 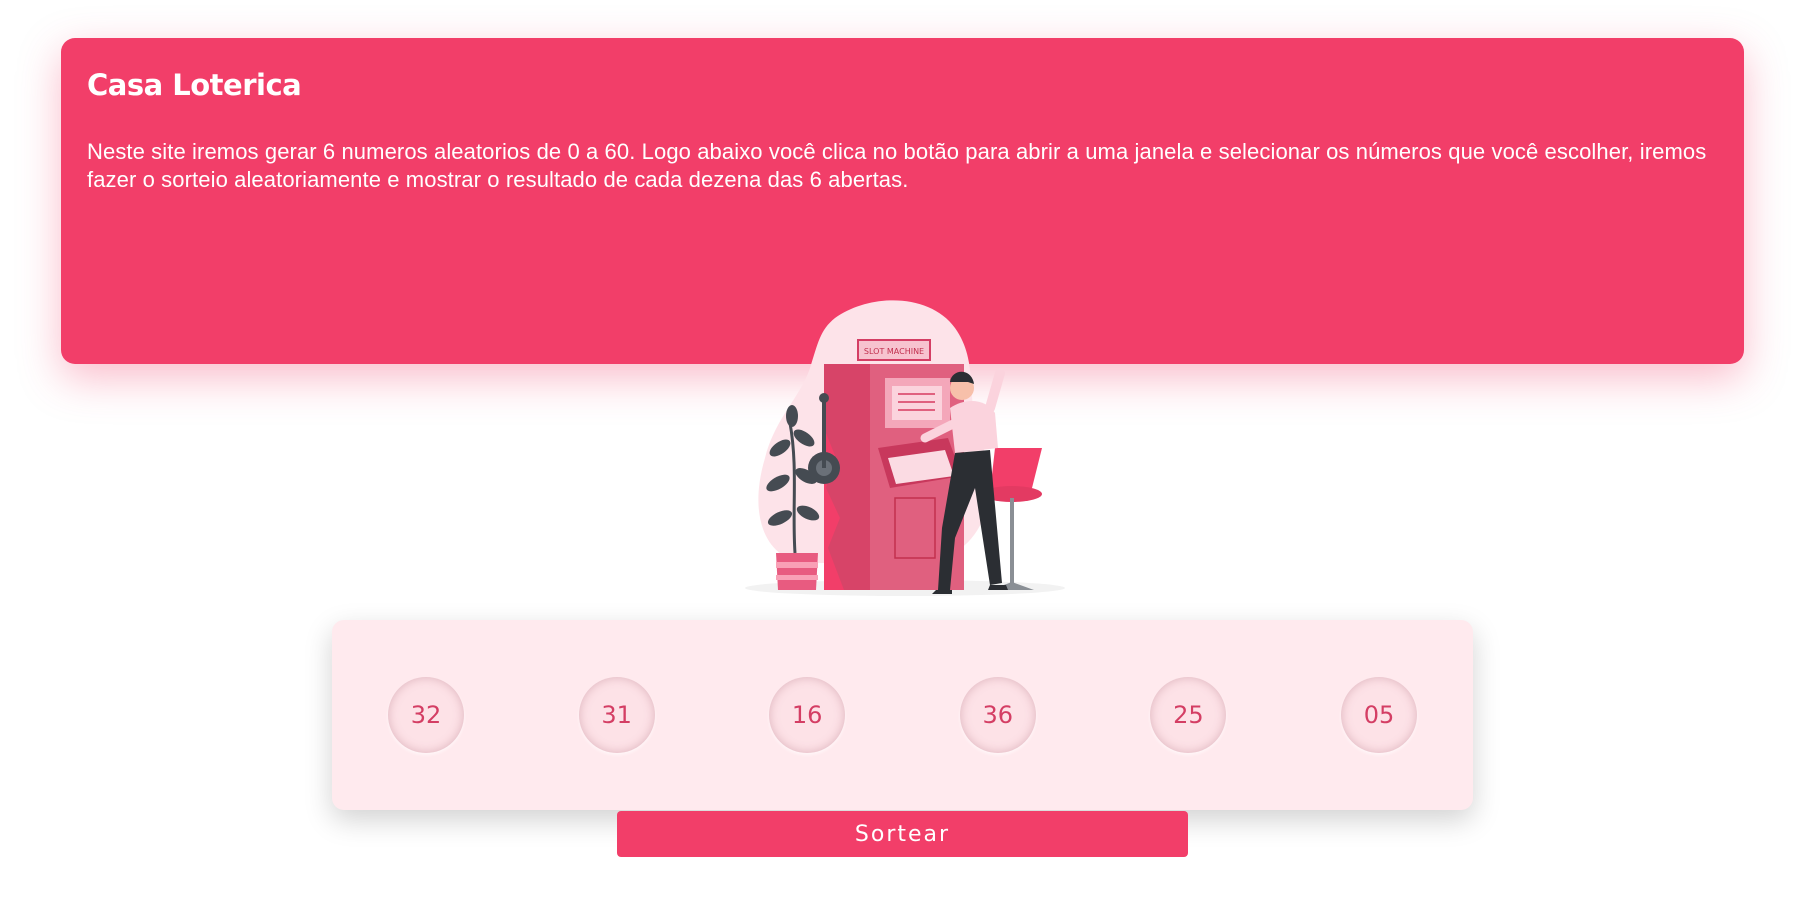 I want to click on numbers-panel: 32 31 16 36 25 05, so click(x=902, y=715).